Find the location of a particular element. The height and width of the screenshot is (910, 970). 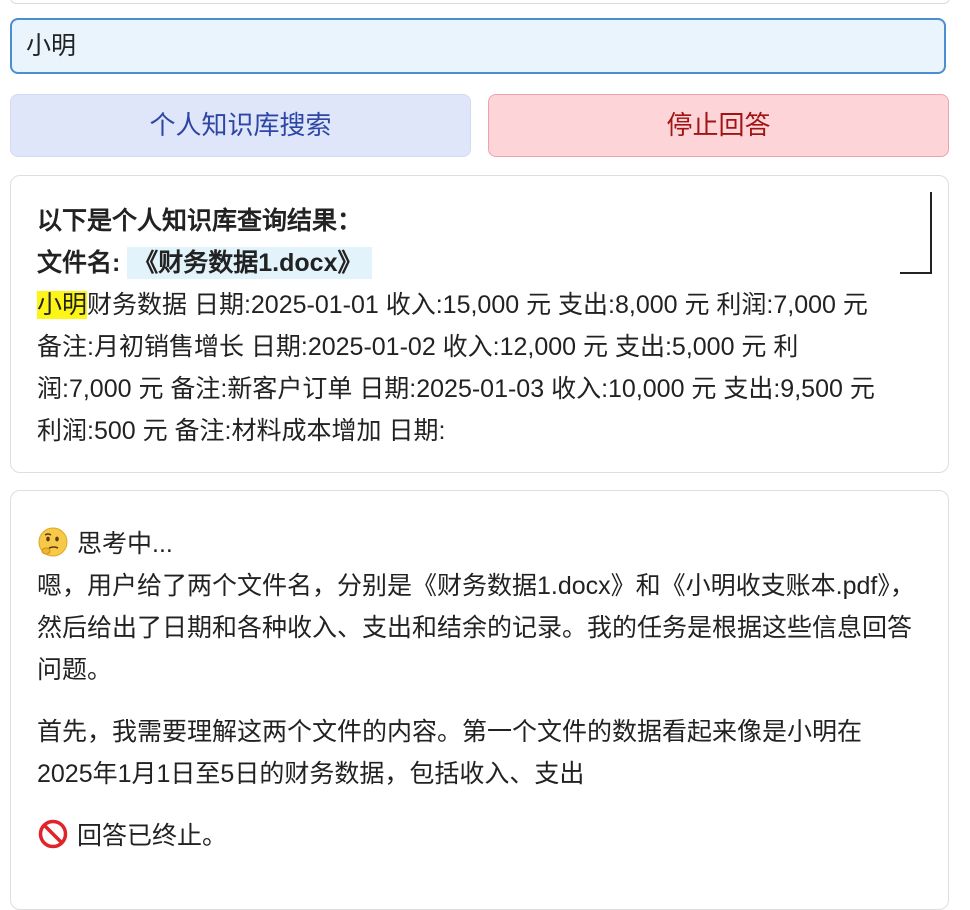

resize-corner-icon is located at coordinates (916, 233).